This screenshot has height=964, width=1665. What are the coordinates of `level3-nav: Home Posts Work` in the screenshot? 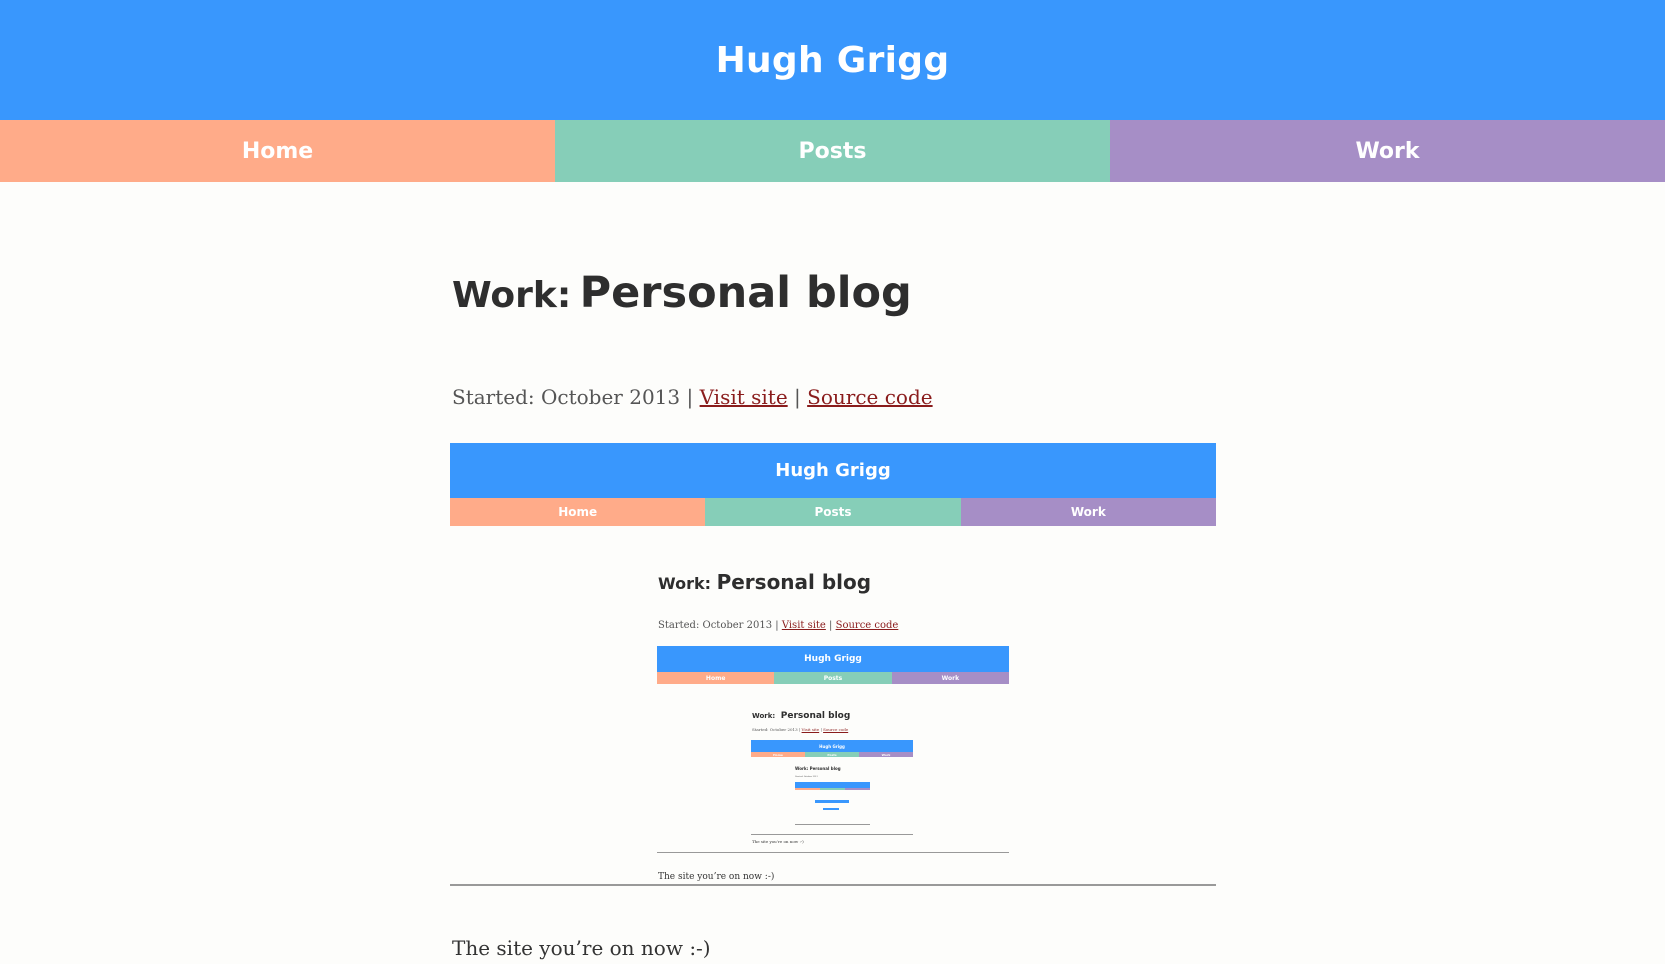 It's located at (832, 754).